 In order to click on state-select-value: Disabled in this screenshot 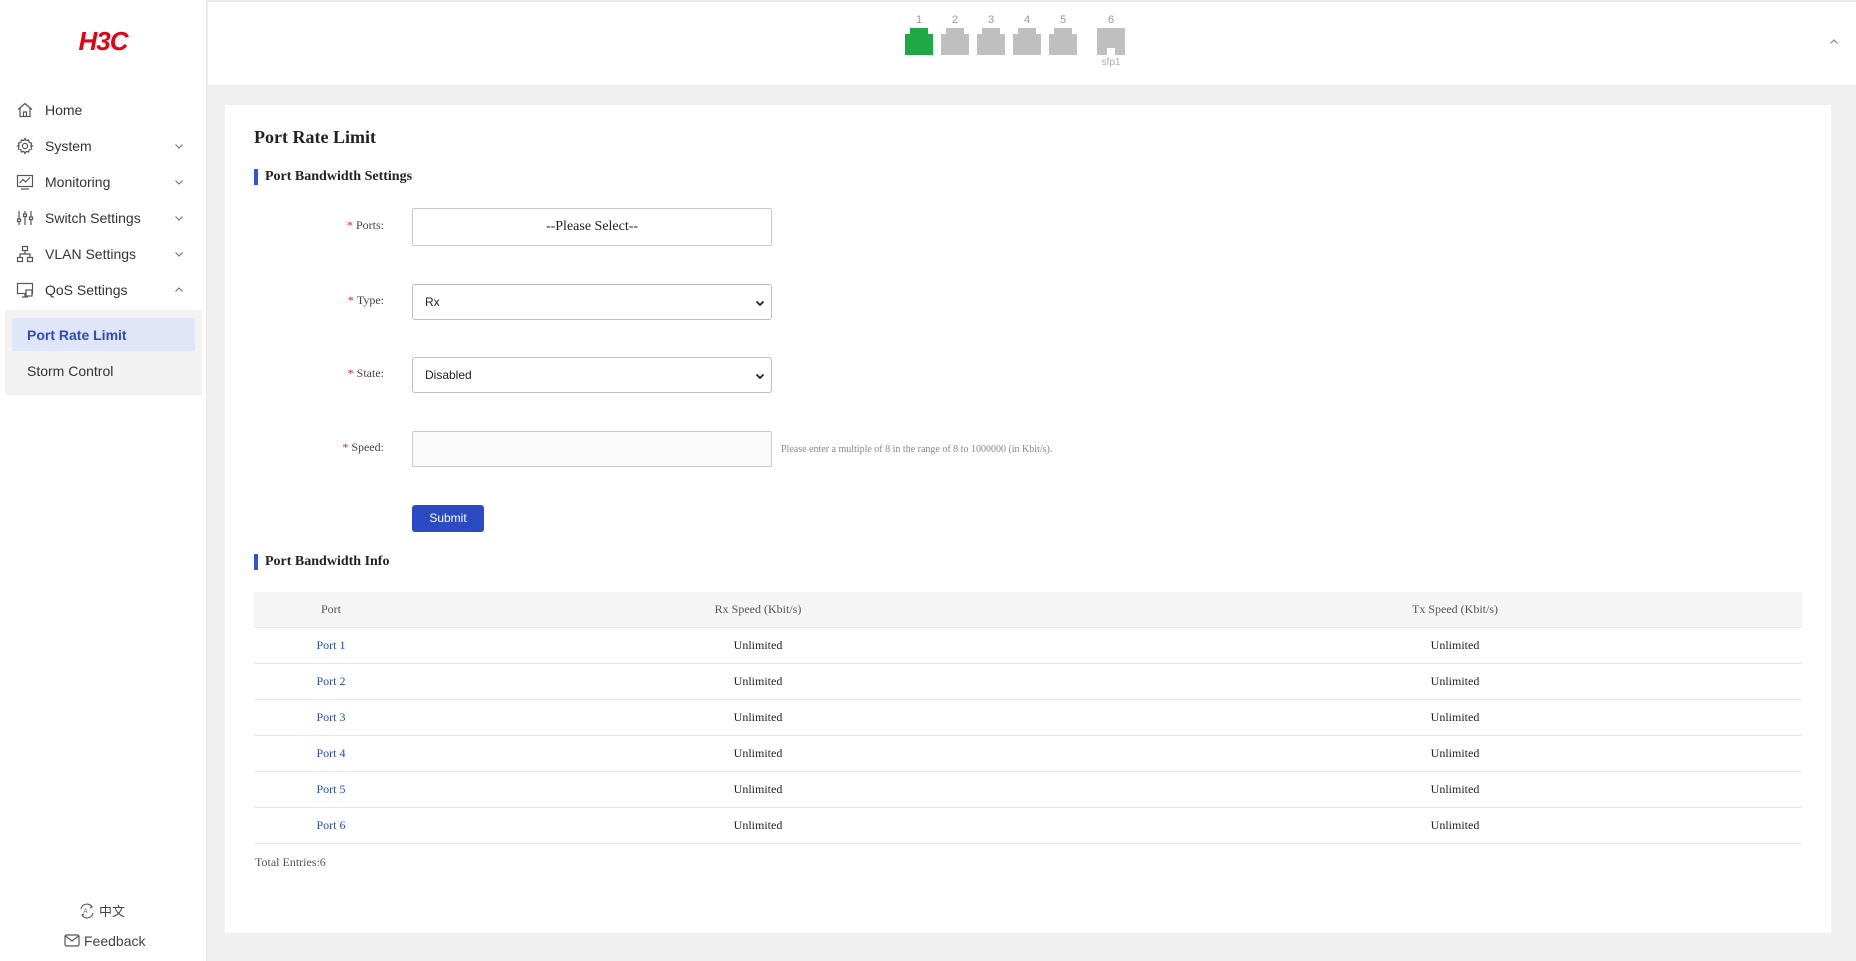, I will do `click(448, 375)`.